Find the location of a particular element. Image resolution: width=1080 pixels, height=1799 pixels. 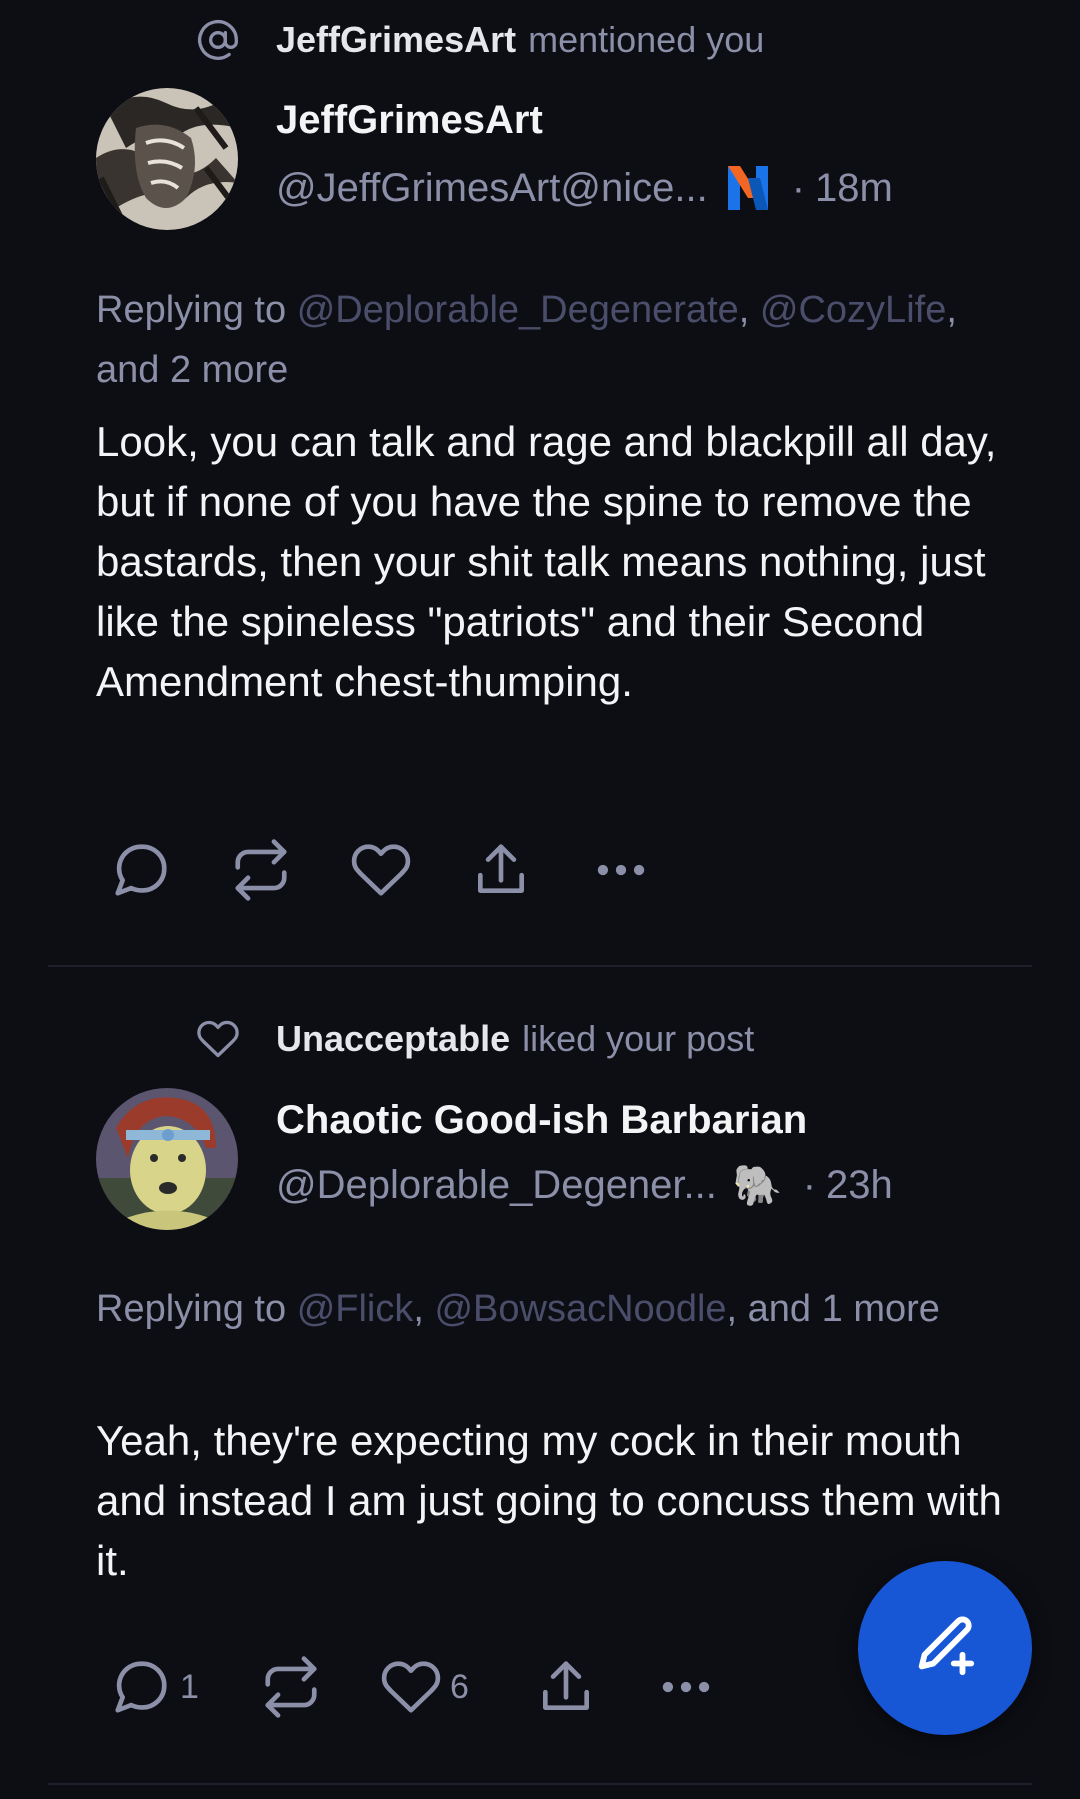

reply-count: 1 is located at coordinates (189, 1686).